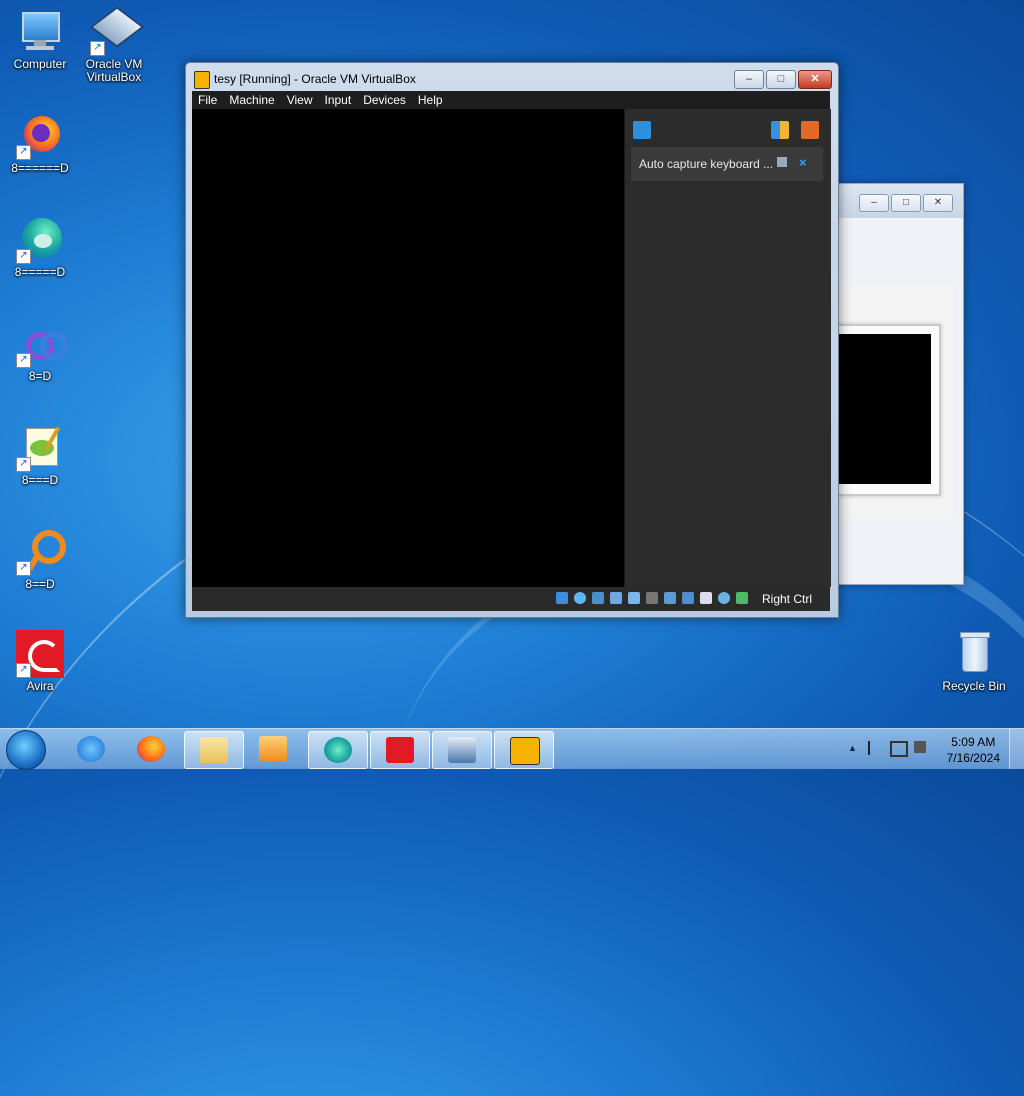 This screenshot has width=1024, height=1096. I want to click on firefox-icon: ↗, so click(40, 136).